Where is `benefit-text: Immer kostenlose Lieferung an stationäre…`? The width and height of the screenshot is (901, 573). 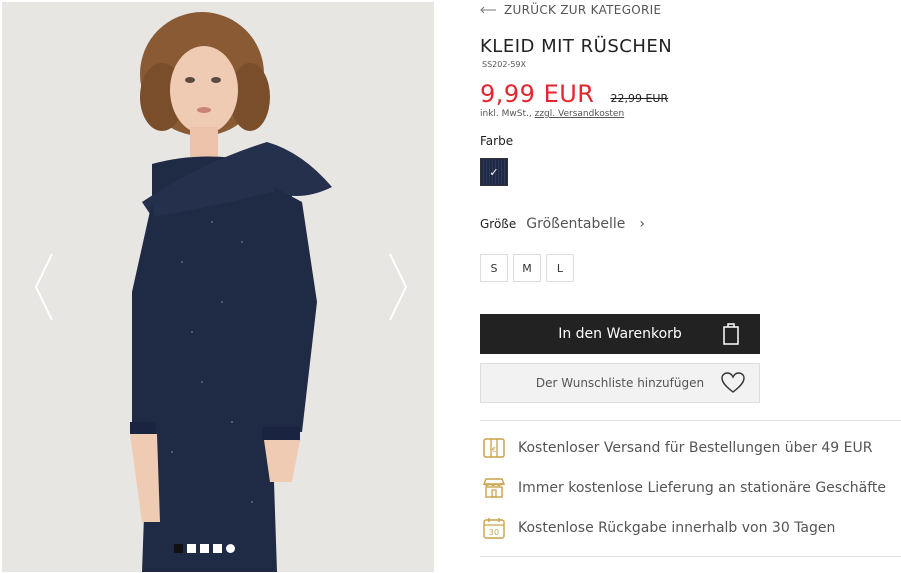
benefit-text: Immer kostenlose Lieferung an stationäre… is located at coordinates (702, 488).